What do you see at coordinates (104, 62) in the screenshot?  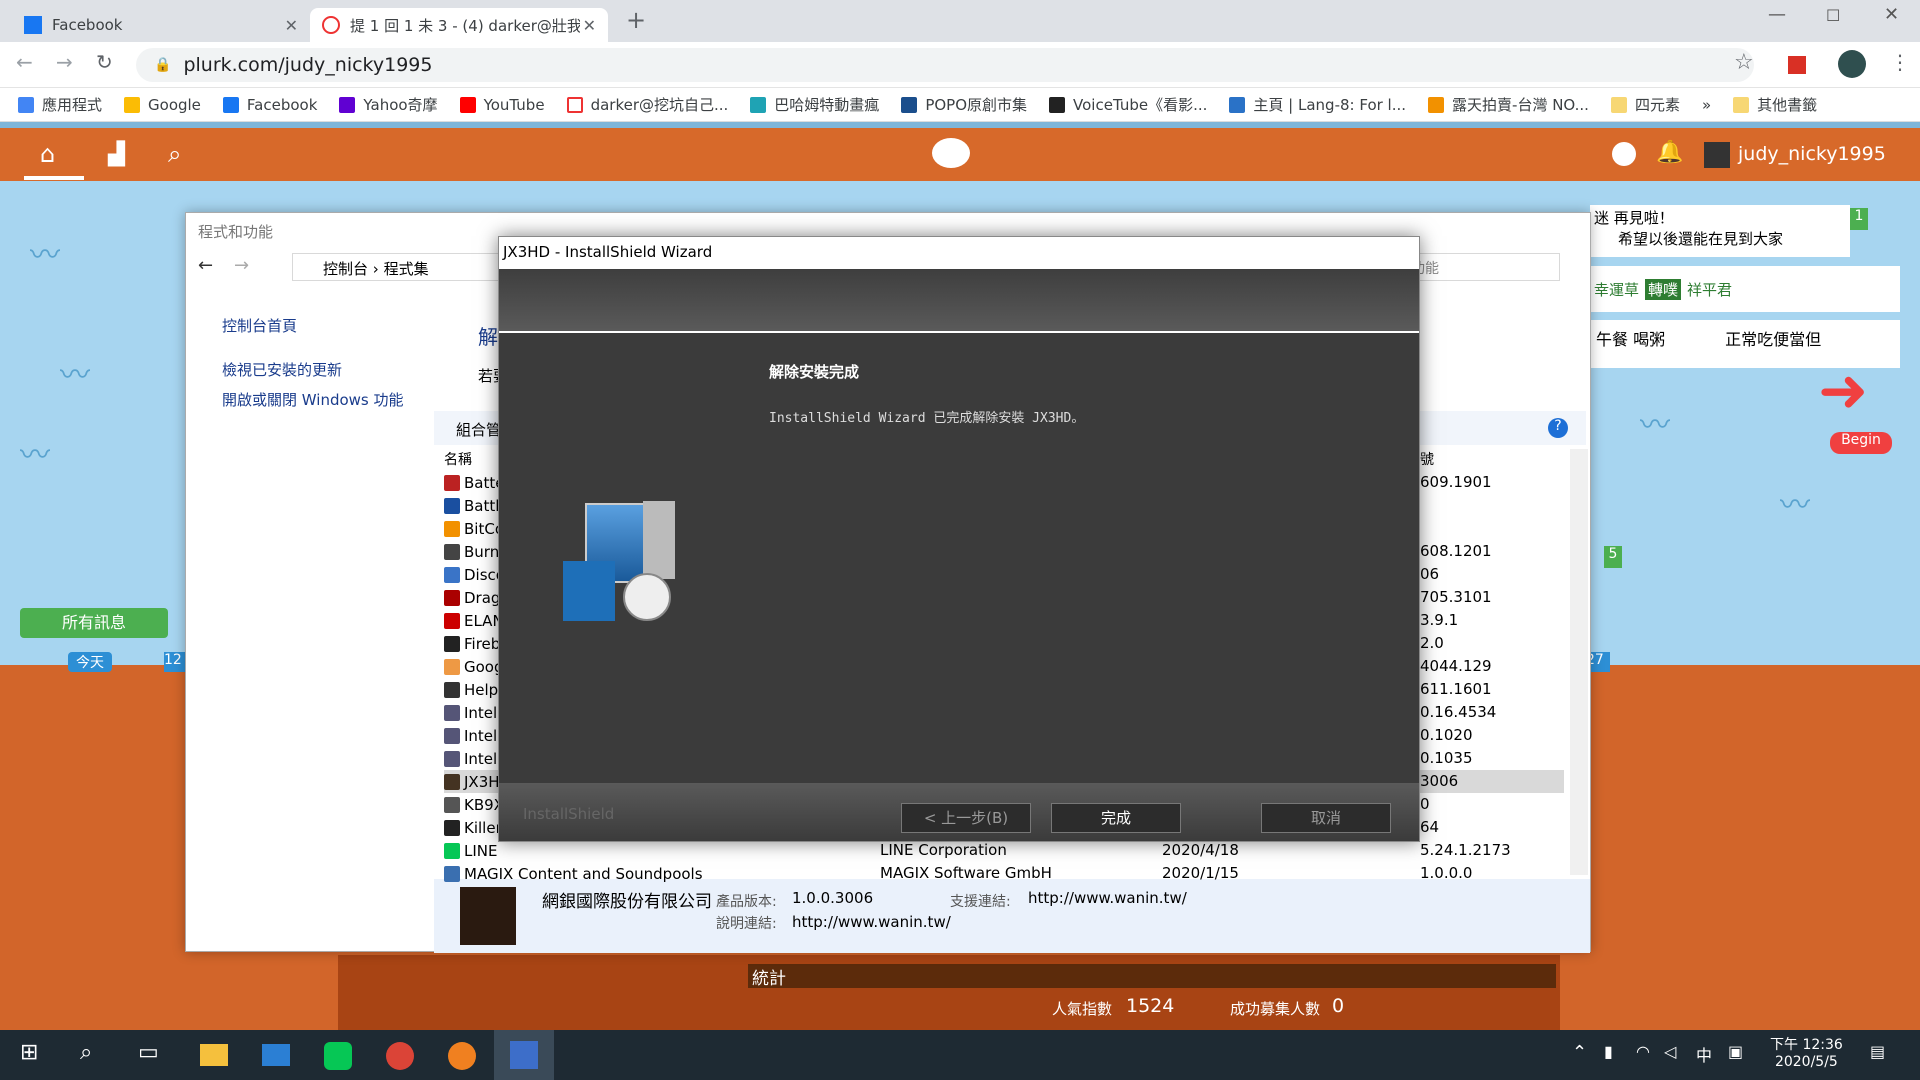 I see `reload-button: ↻` at bounding box center [104, 62].